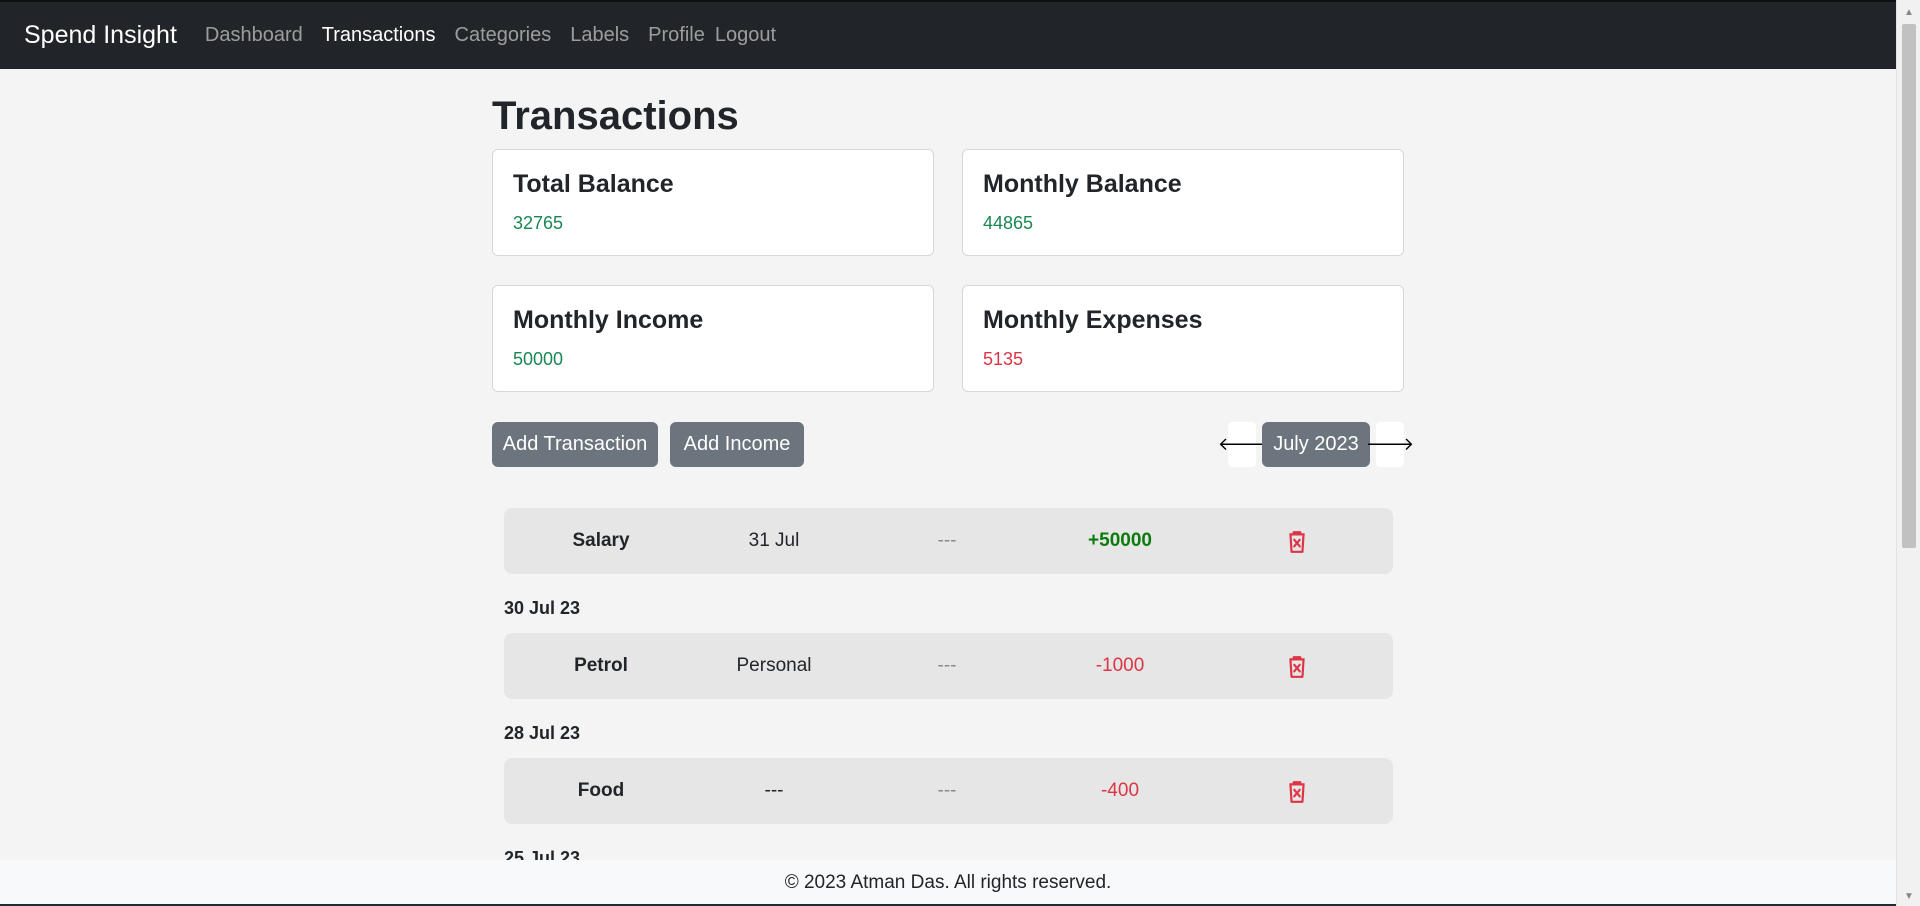 Image resolution: width=1920 pixels, height=906 pixels. I want to click on footer: © 2023 Atman Das. All rights reserved., so click(948, 883).